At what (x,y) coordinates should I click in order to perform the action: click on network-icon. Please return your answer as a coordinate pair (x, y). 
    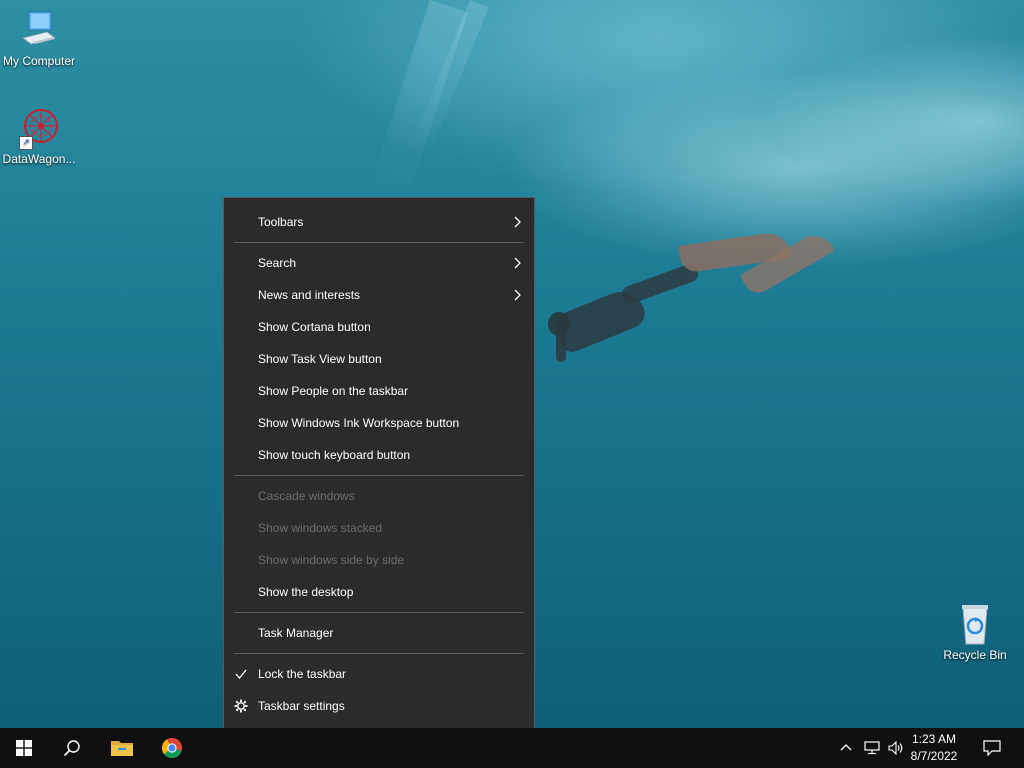
    Looking at the image, I should click on (872, 748).